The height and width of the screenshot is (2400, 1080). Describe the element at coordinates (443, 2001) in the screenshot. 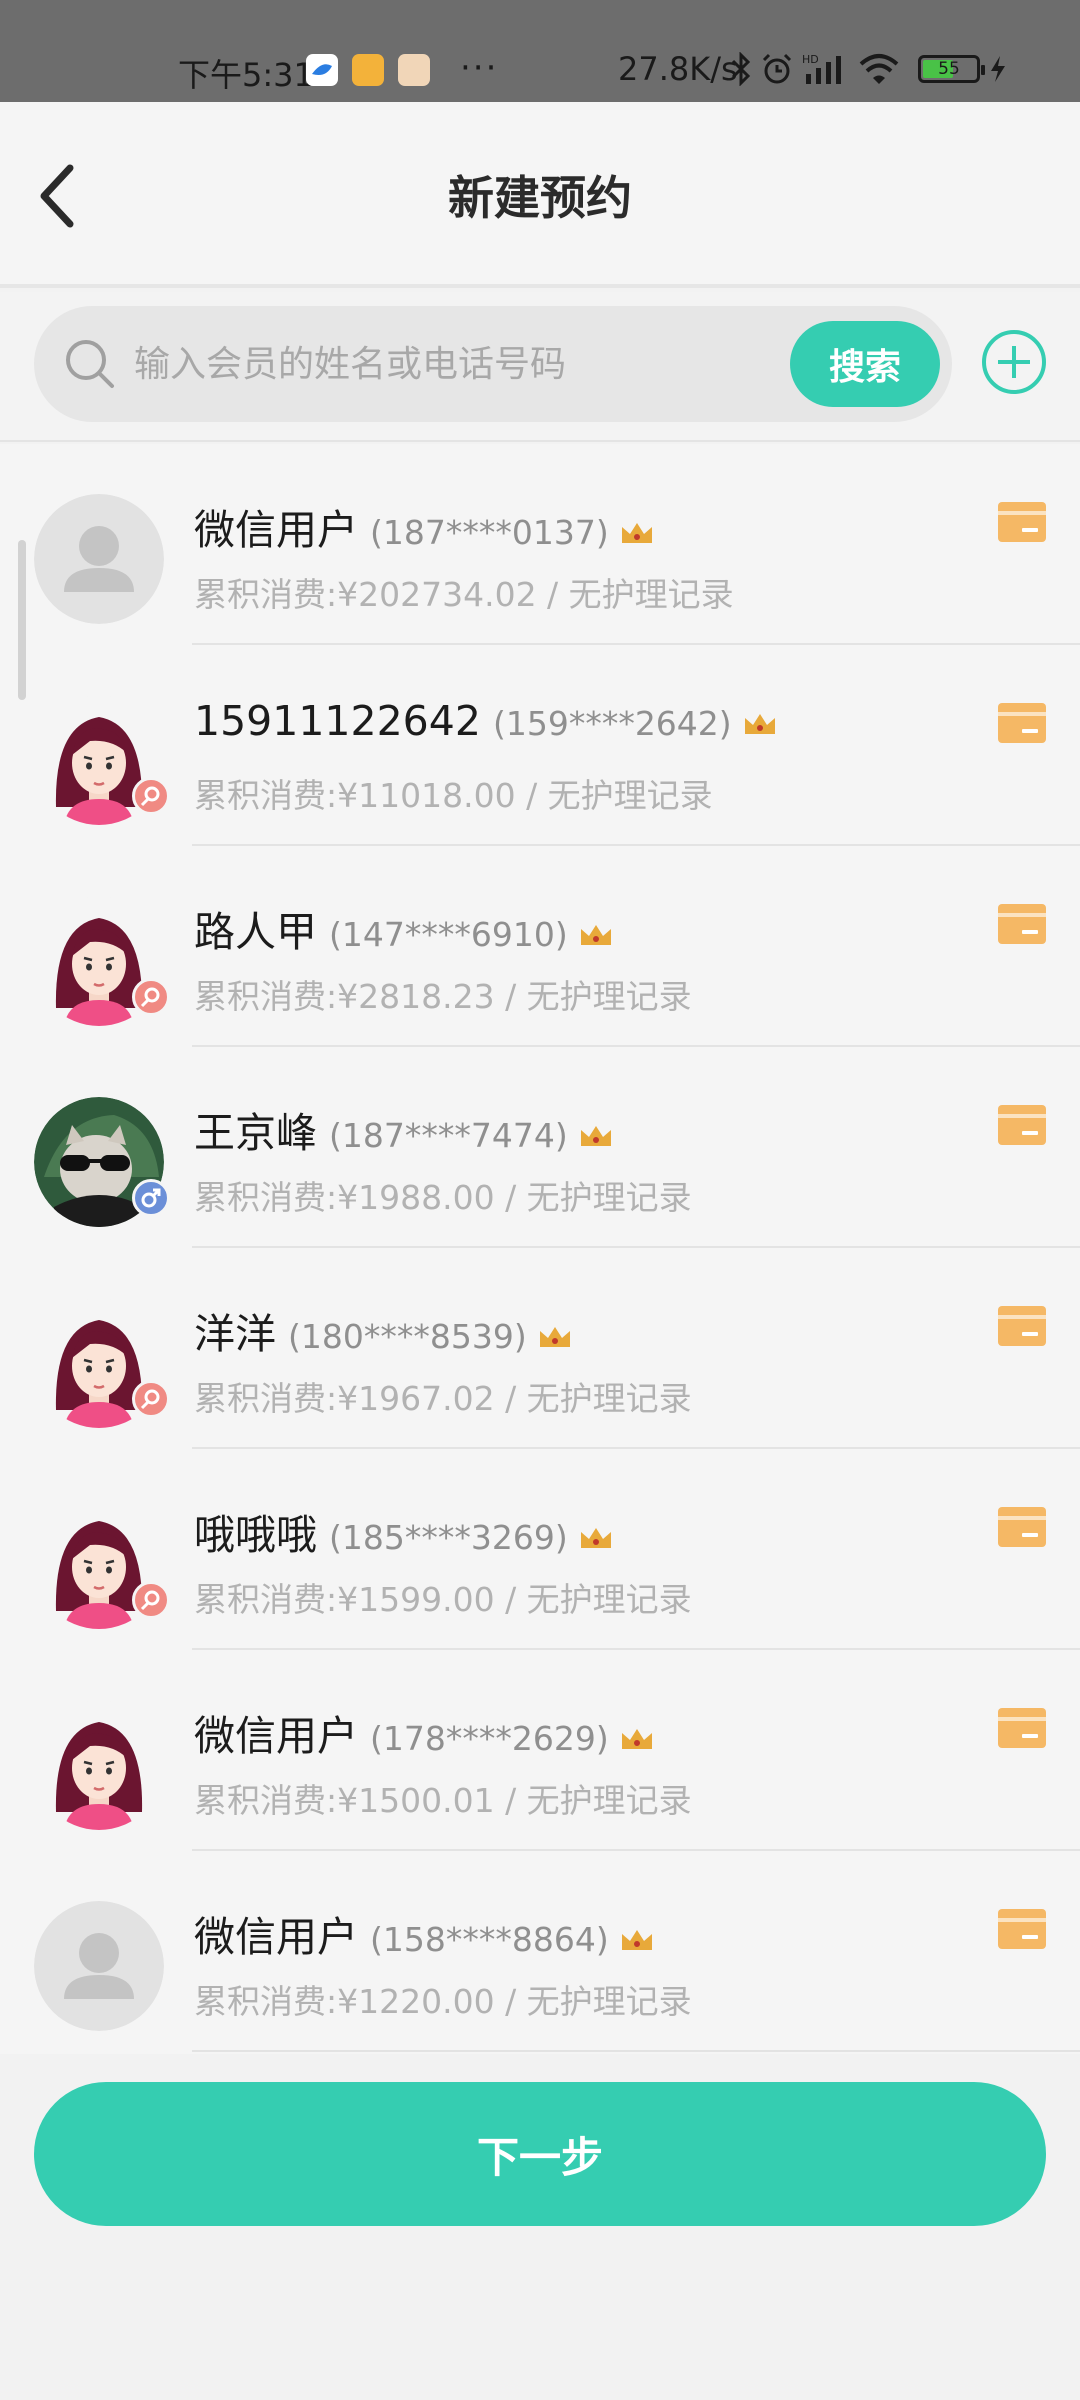

I see `member-consumption: 累积消费:¥1220.00 / 无护理记录` at that location.